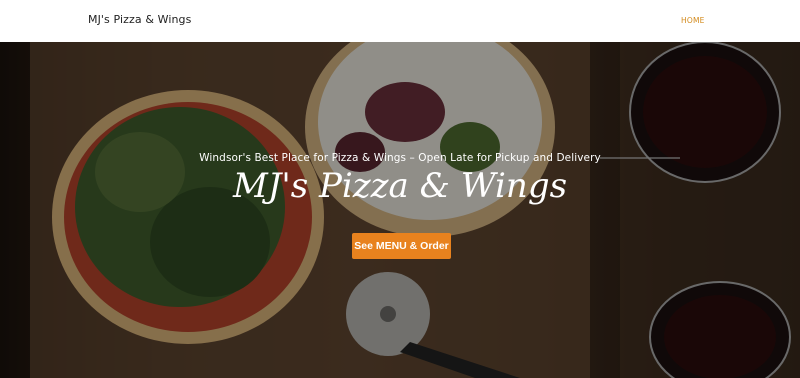  What do you see at coordinates (400, 21) in the screenshot?
I see `site-header: MJ's Pizza & Wings HOME` at bounding box center [400, 21].